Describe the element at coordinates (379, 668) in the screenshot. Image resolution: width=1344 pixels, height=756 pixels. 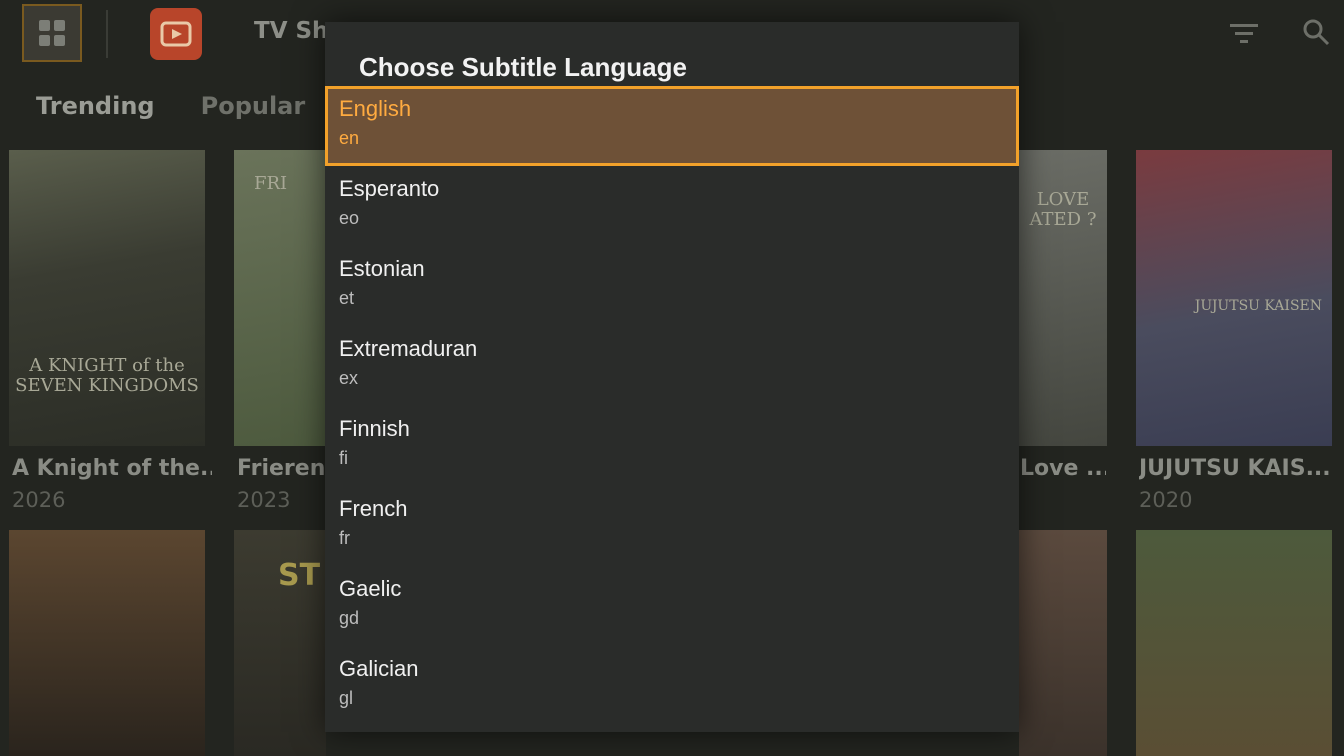
I see `language-name: Galician` at that location.